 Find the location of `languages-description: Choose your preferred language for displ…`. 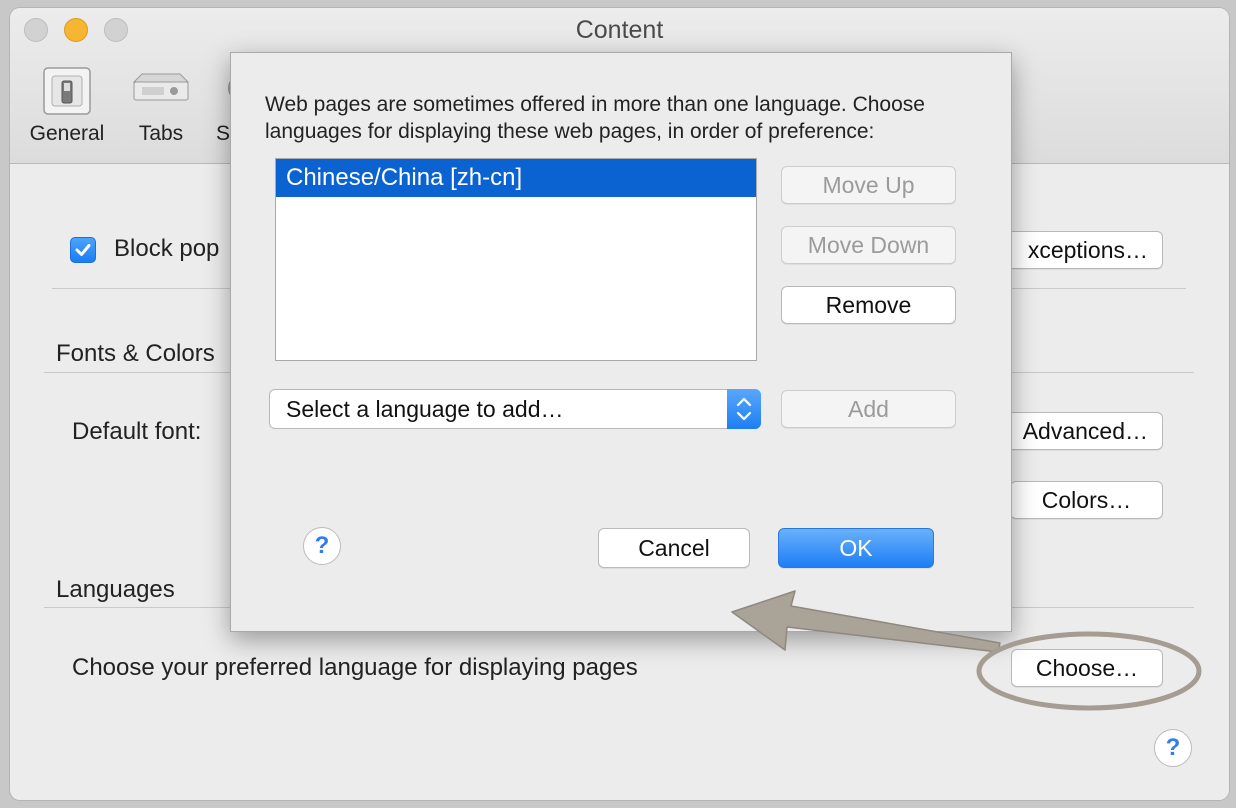

languages-description: Choose your preferred language for displ… is located at coordinates (355, 667).